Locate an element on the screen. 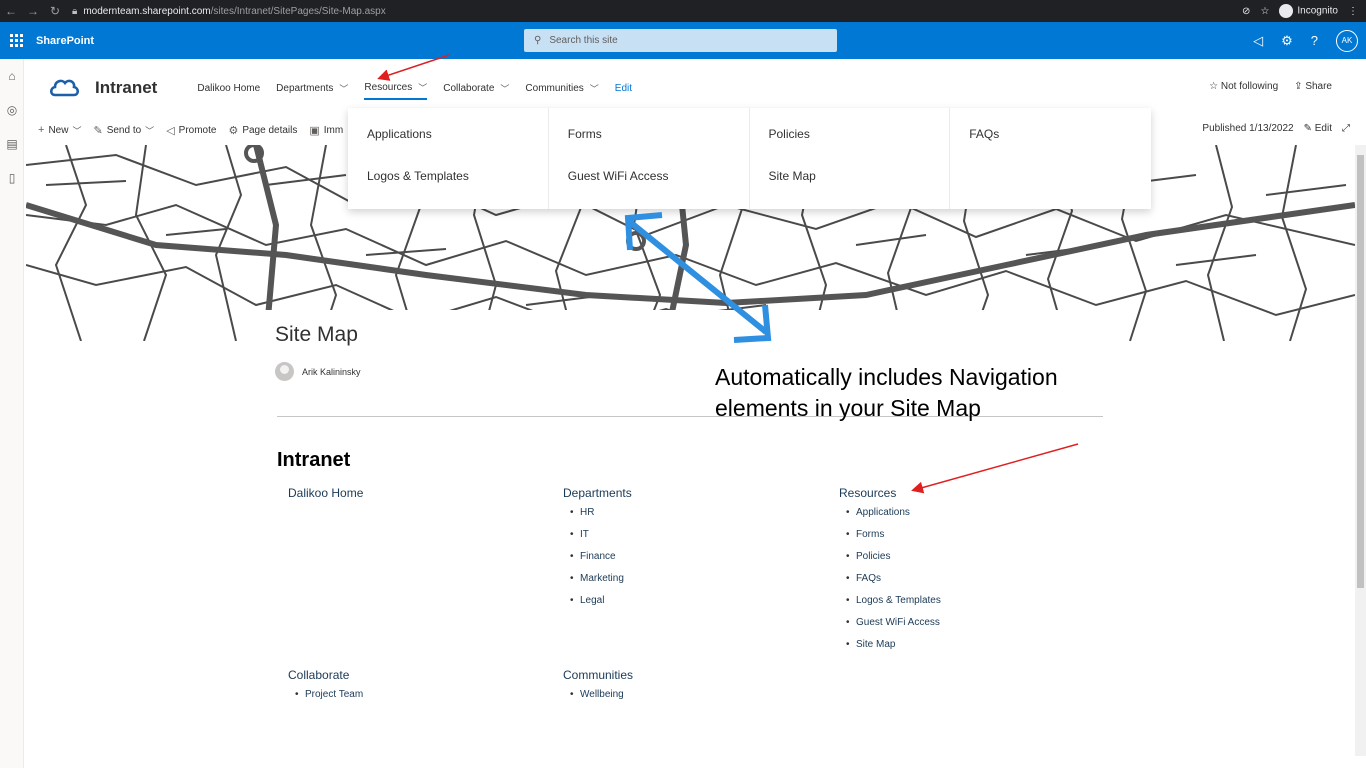  reader-icon: ▣ is located at coordinates (314, 130).